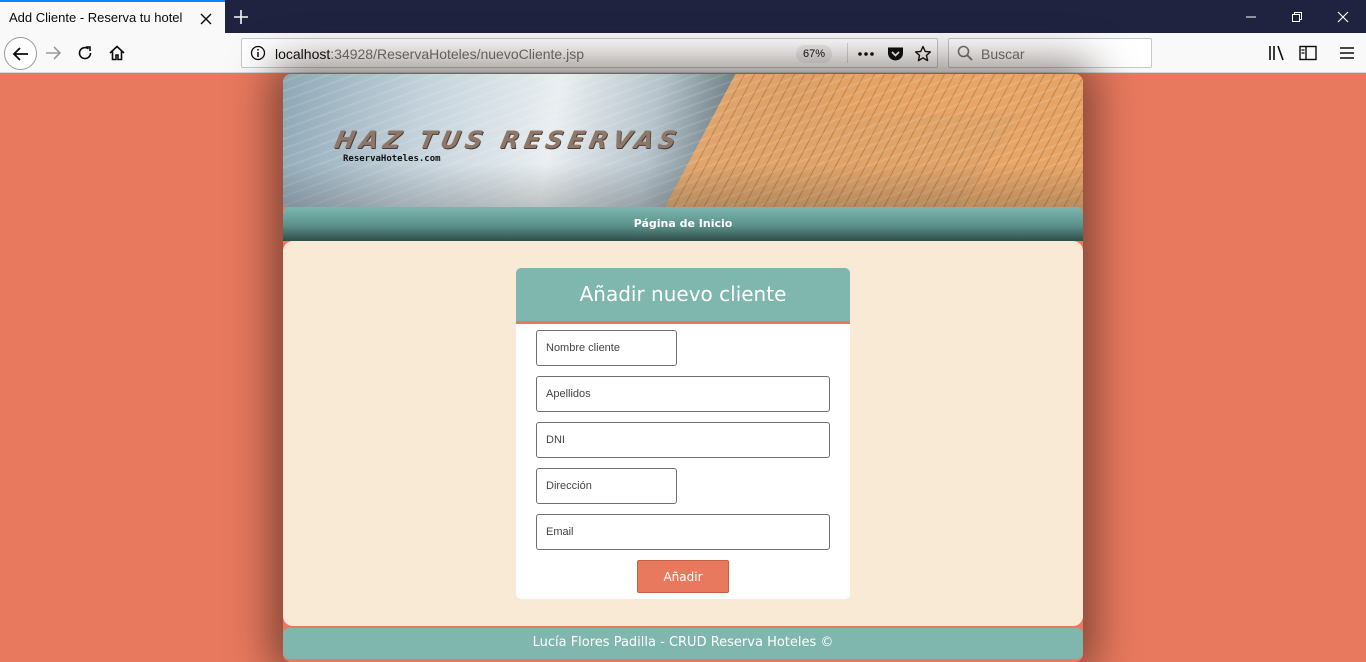 This screenshot has height=662, width=1366. What do you see at coordinates (392, 159) in the screenshot?
I see `banner-subtitle: ReservaHoteles.com` at bounding box center [392, 159].